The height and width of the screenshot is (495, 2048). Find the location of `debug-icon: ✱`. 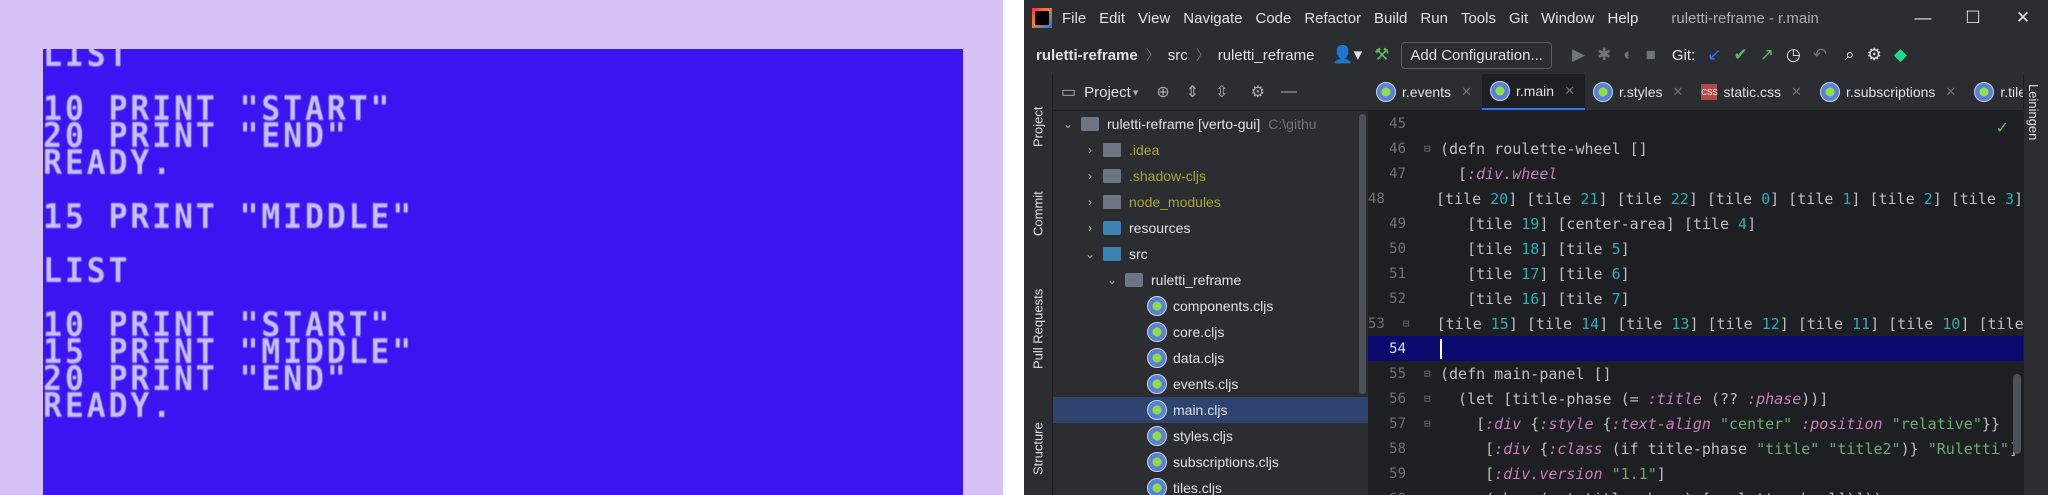

debug-icon: ✱ is located at coordinates (1604, 55).